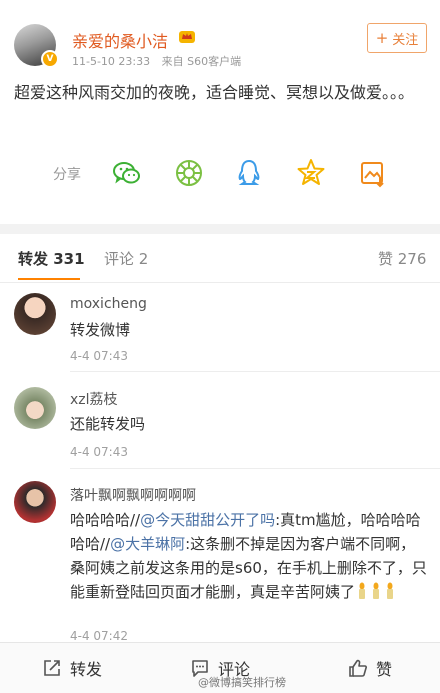 The height and width of the screenshot is (693, 440). I want to click on like-button: 赞, so click(370, 668).